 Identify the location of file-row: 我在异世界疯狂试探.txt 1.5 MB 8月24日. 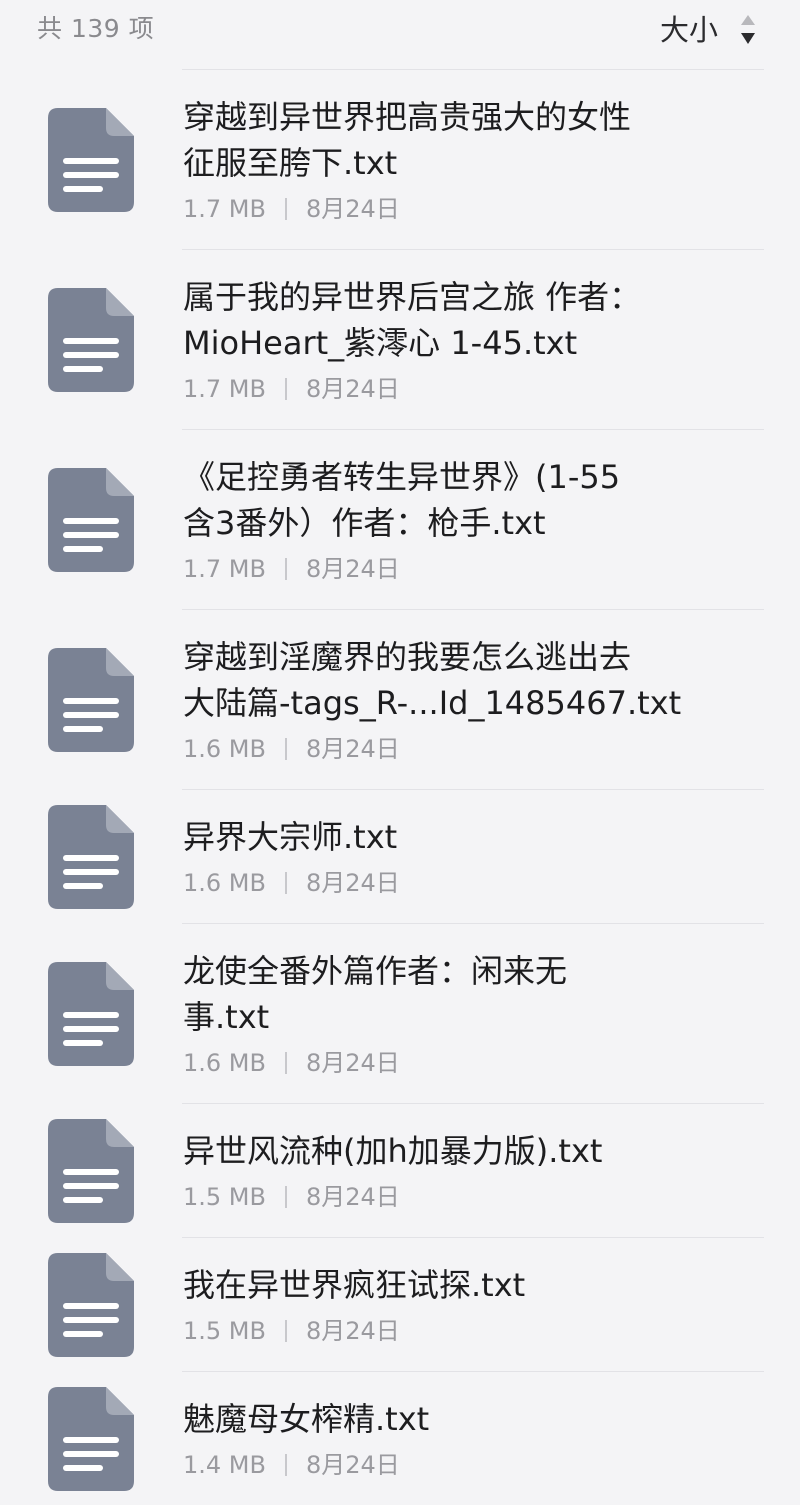
(400, 1304).